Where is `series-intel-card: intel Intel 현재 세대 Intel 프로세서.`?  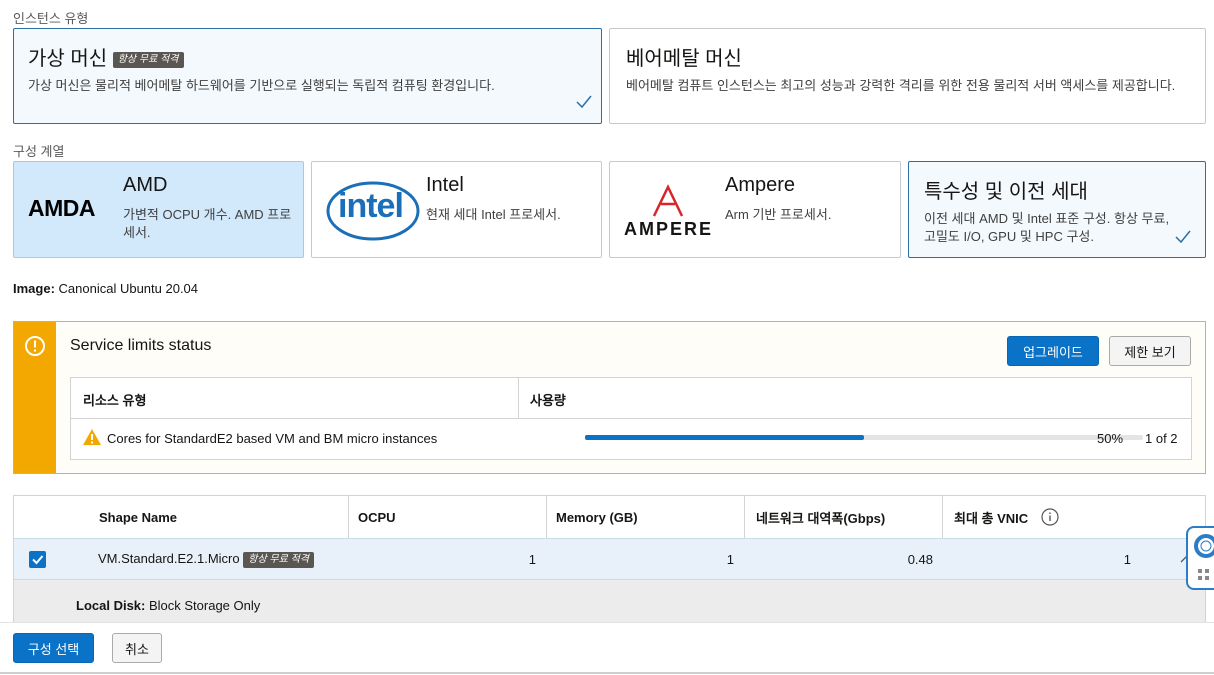 series-intel-card: intel Intel 현재 세대 Intel 프로세서. is located at coordinates (456, 209).